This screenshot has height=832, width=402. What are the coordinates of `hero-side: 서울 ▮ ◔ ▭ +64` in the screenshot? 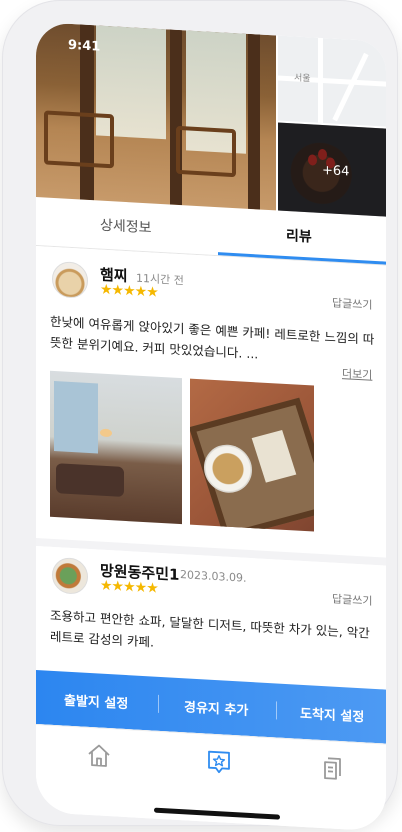 It's located at (332, 126).